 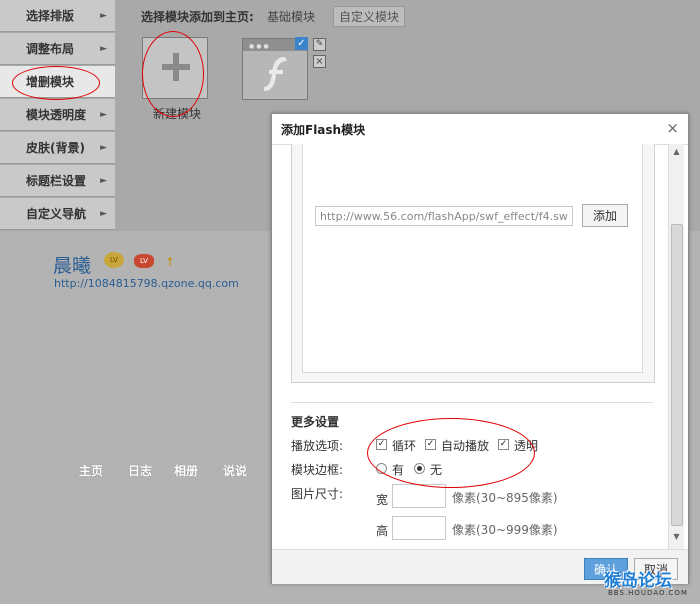 What do you see at coordinates (50, 49) in the screenshot?
I see `sidebar-item-label: 调整布局` at bounding box center [50, 49].